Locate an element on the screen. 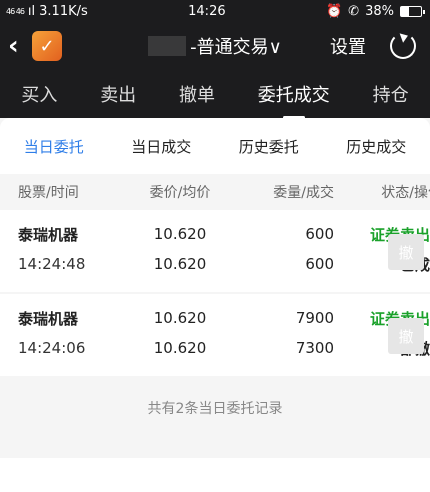 The image size is (430, 492). tab-buy: 买入 is located at coordinates (39, 94).